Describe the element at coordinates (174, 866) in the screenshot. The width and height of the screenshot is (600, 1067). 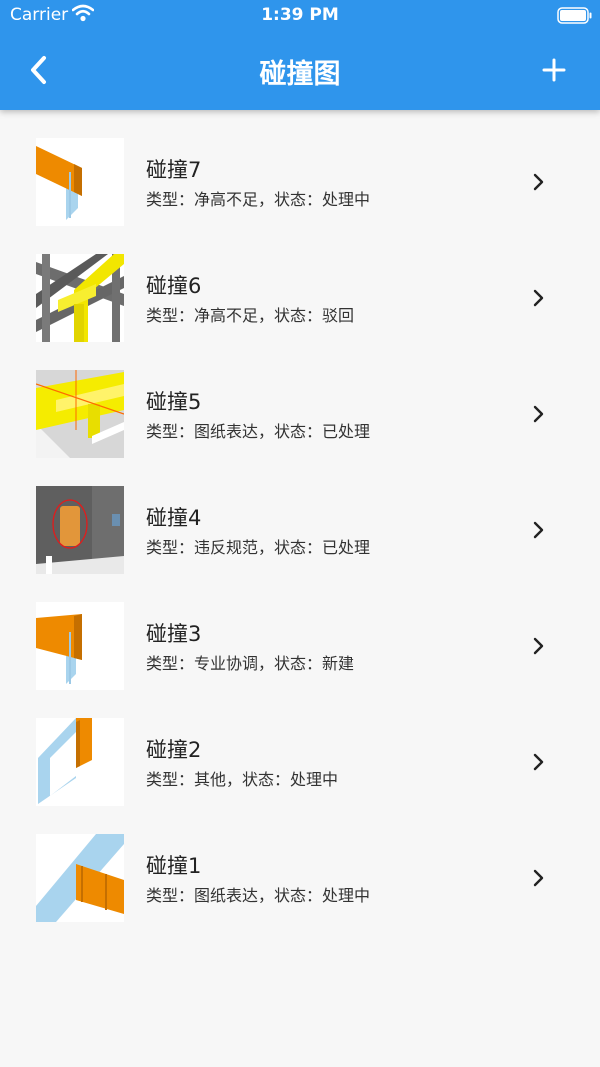
I see `item-title: 碰撞1` at that location.